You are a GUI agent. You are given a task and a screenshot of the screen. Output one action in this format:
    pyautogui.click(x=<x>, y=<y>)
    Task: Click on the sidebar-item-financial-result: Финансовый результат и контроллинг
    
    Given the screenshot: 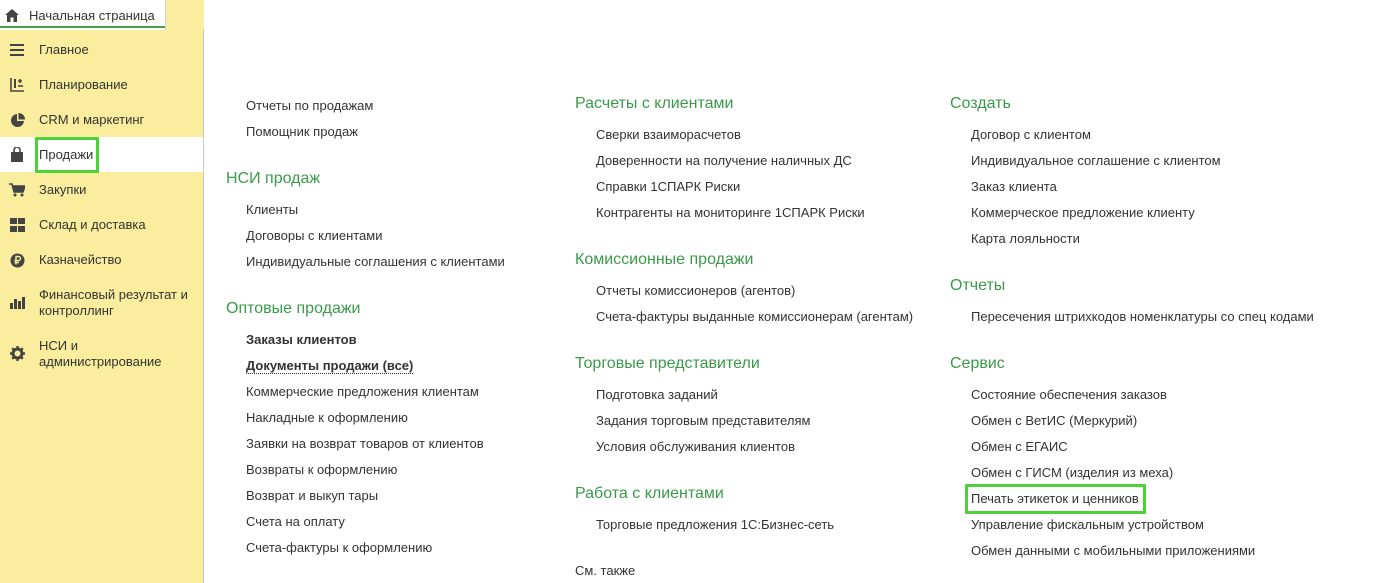 What is the action you would take?
    pyautogui.click(x=101, y=302)
    